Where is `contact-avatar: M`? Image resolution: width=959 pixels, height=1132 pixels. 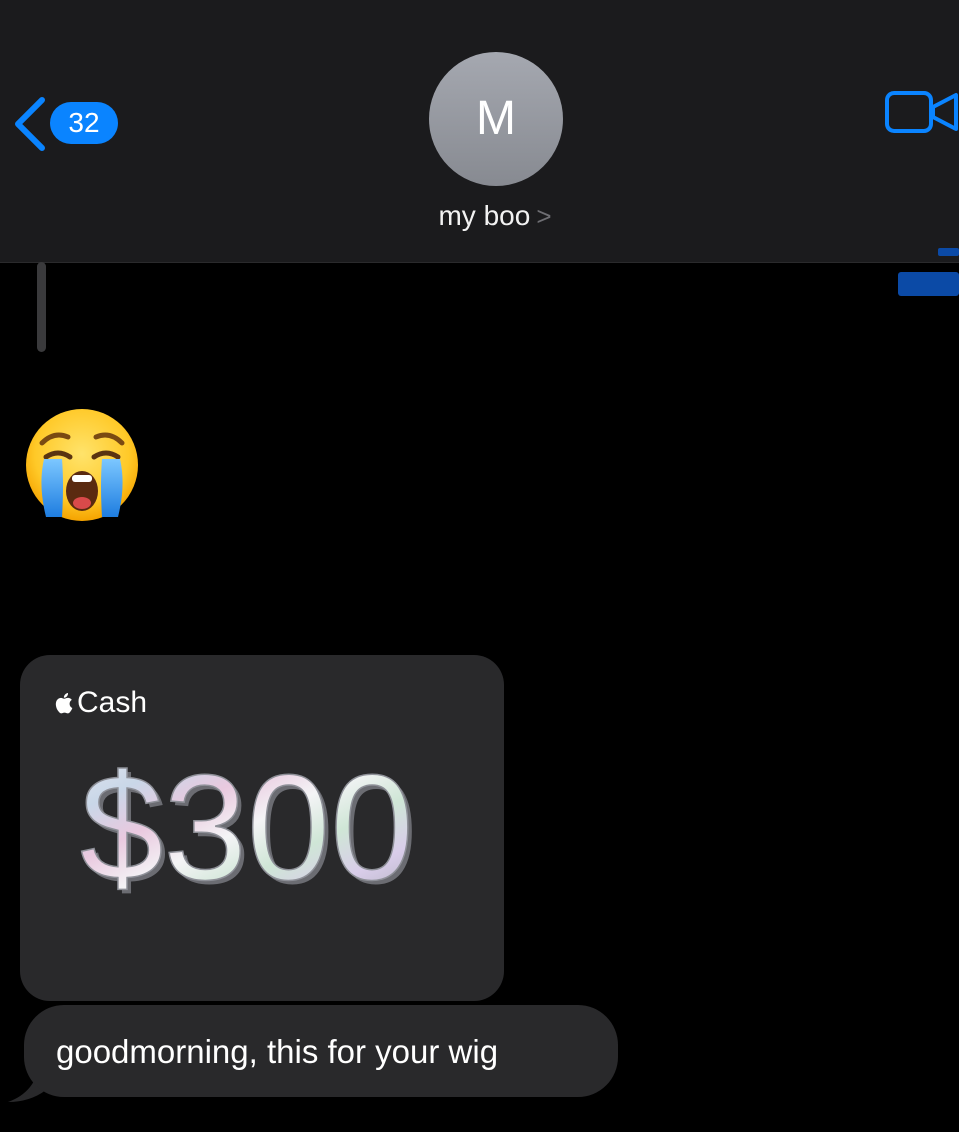
contact-avatar: M is located at coordinates (496, 119).